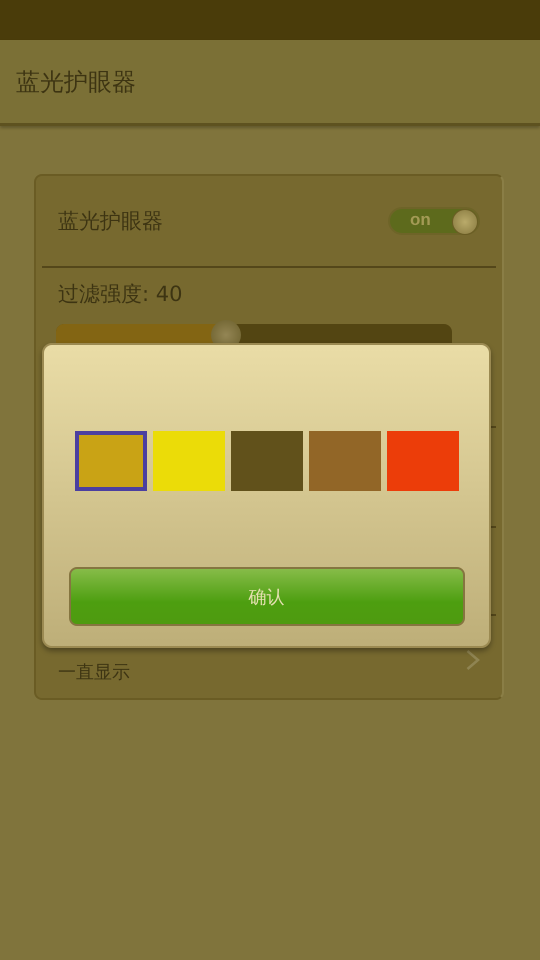  What do you see at coordinates (110, 221) in the screenshot?
I see `setting-label: 蓝光护眼器` at bounding box center [110, 221].